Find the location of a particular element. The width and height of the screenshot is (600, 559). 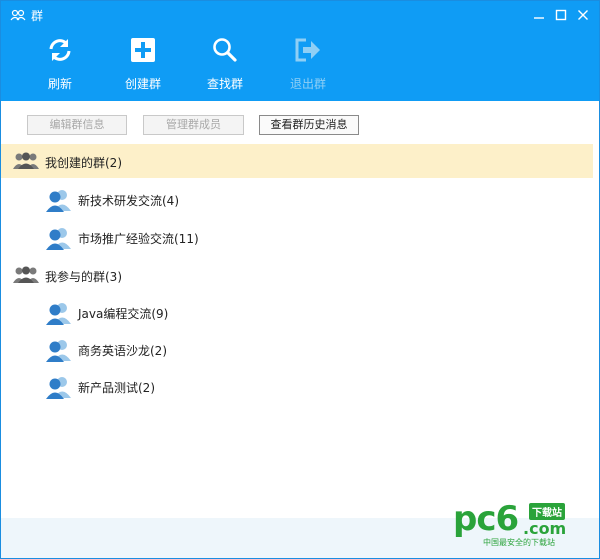

maximize-button is located at coordinates (561, 15).